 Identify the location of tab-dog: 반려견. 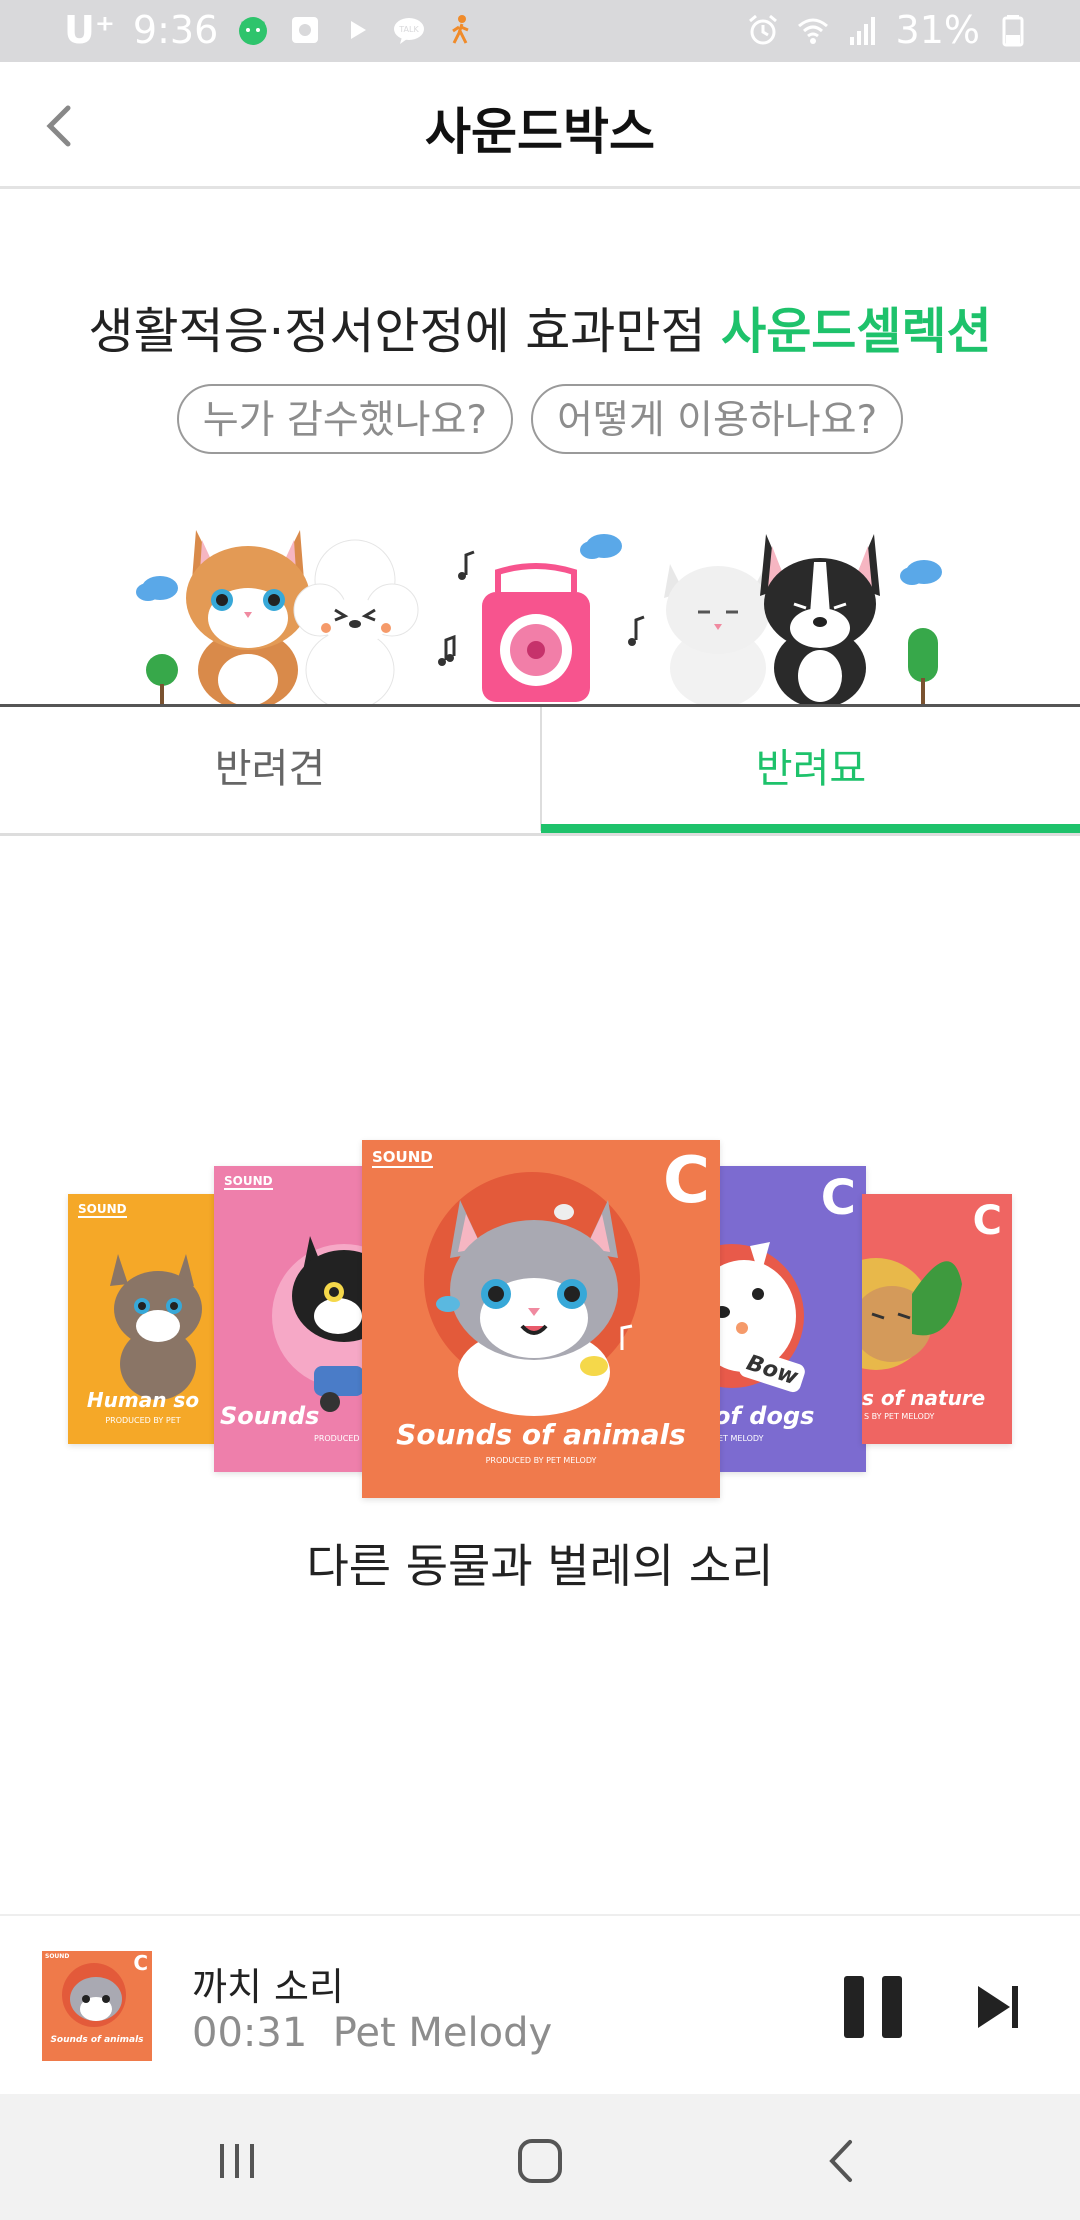
(271, 769).